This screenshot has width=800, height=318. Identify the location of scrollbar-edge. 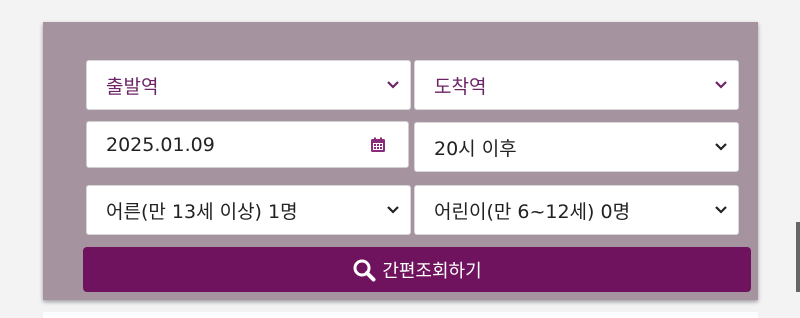
(798, 257).